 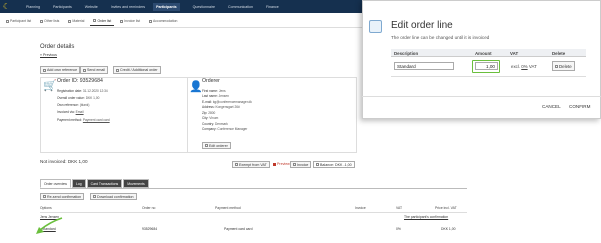 I want to click on kv-key: Address:, so click(x=208, y=107).